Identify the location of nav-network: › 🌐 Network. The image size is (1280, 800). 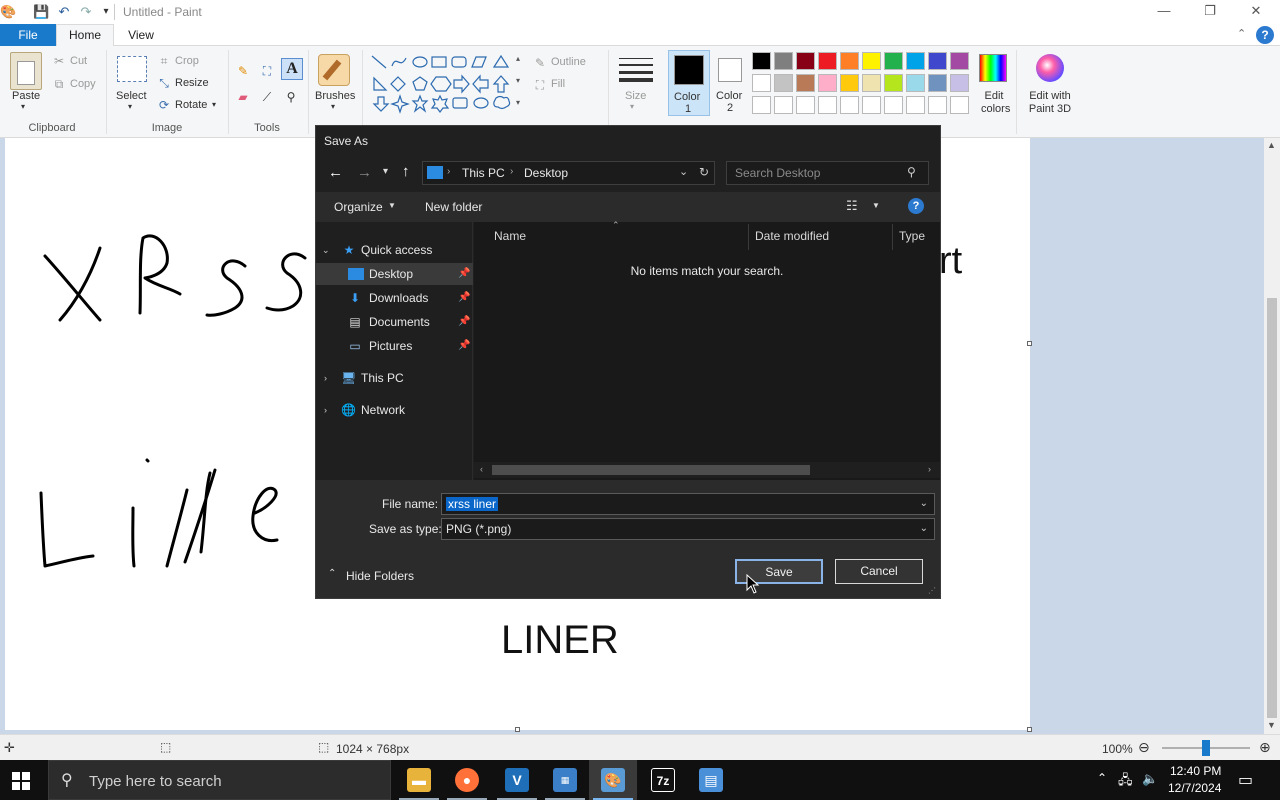
(394, 410).